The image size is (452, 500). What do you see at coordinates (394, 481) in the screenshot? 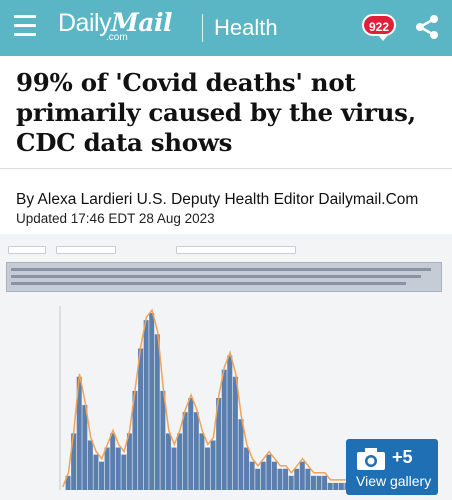
I see `gallery-label: View gallery` at bounding box center [394, 481].